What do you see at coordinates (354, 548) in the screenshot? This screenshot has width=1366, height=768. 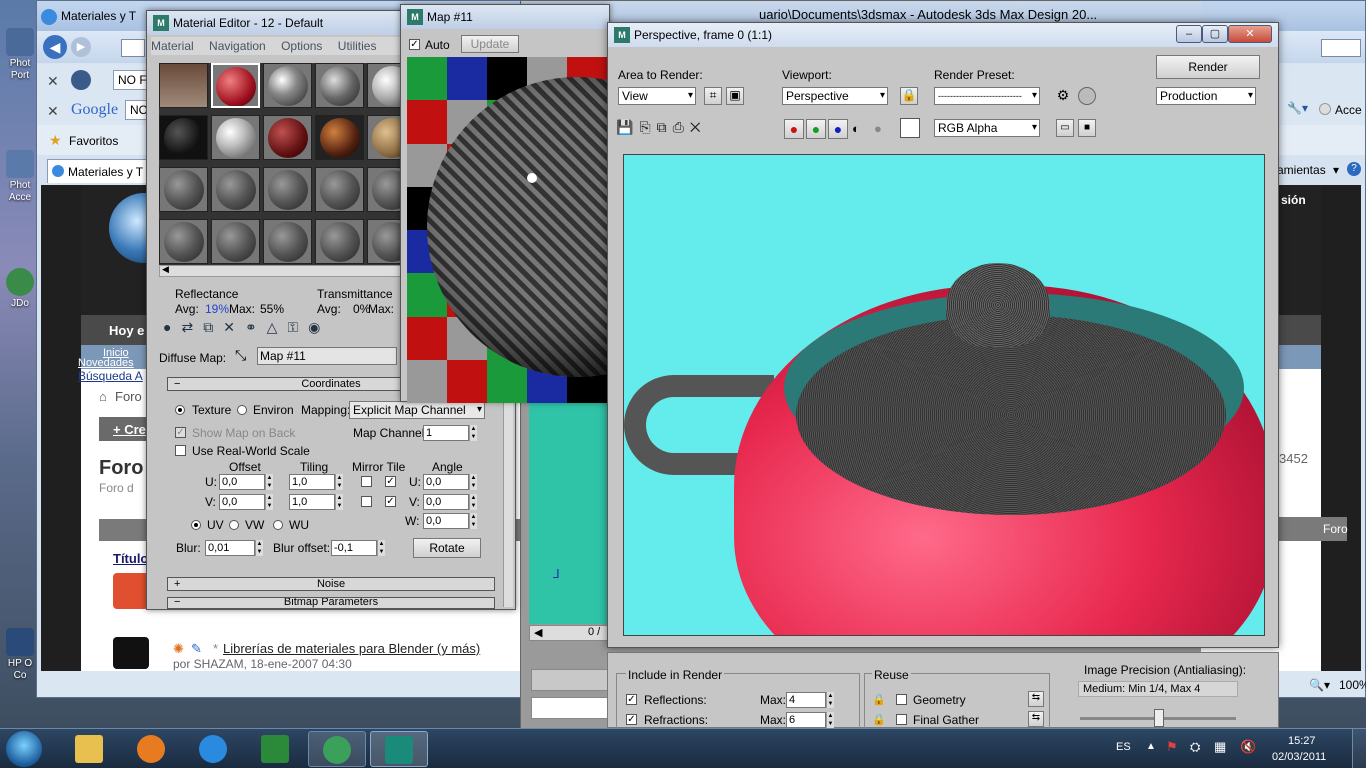 I see `blur-offset-input: -0,1` at bounding box center [354, 548].